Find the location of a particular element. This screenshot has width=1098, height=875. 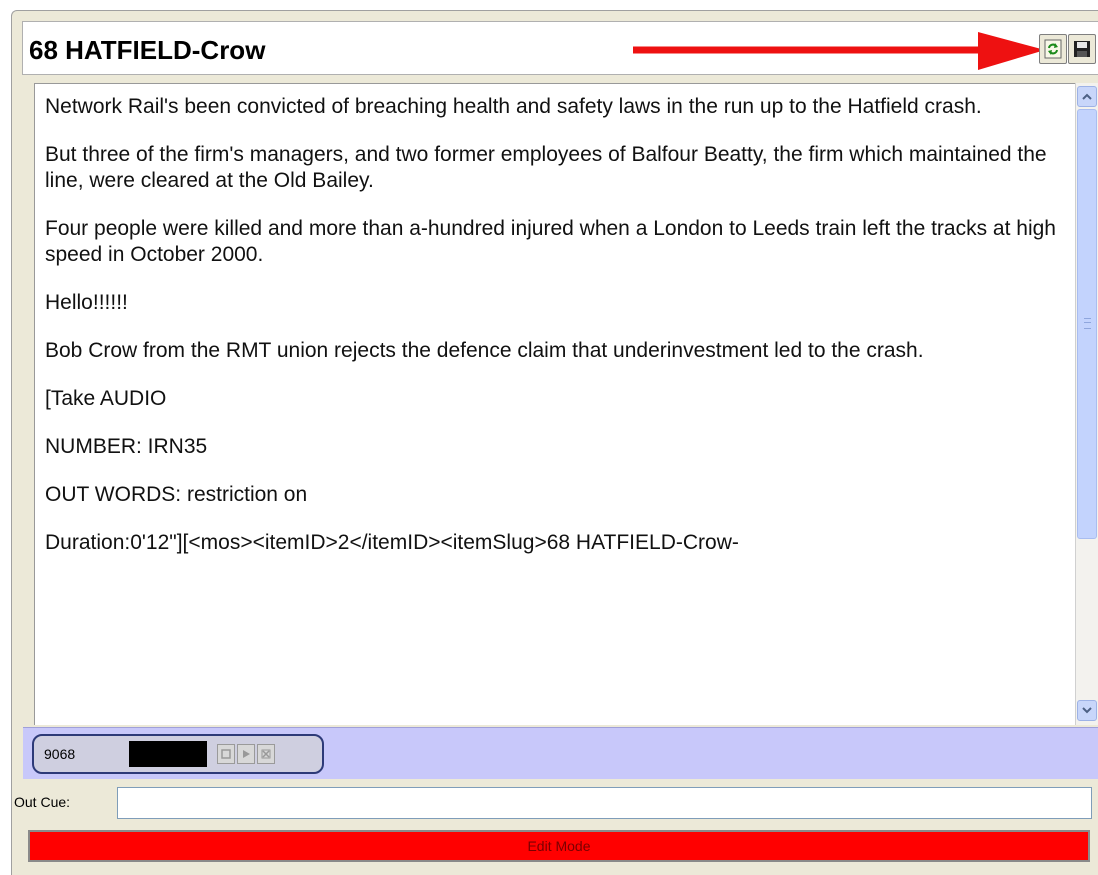

scroll-down-button is located at coordinates (1087, 710).